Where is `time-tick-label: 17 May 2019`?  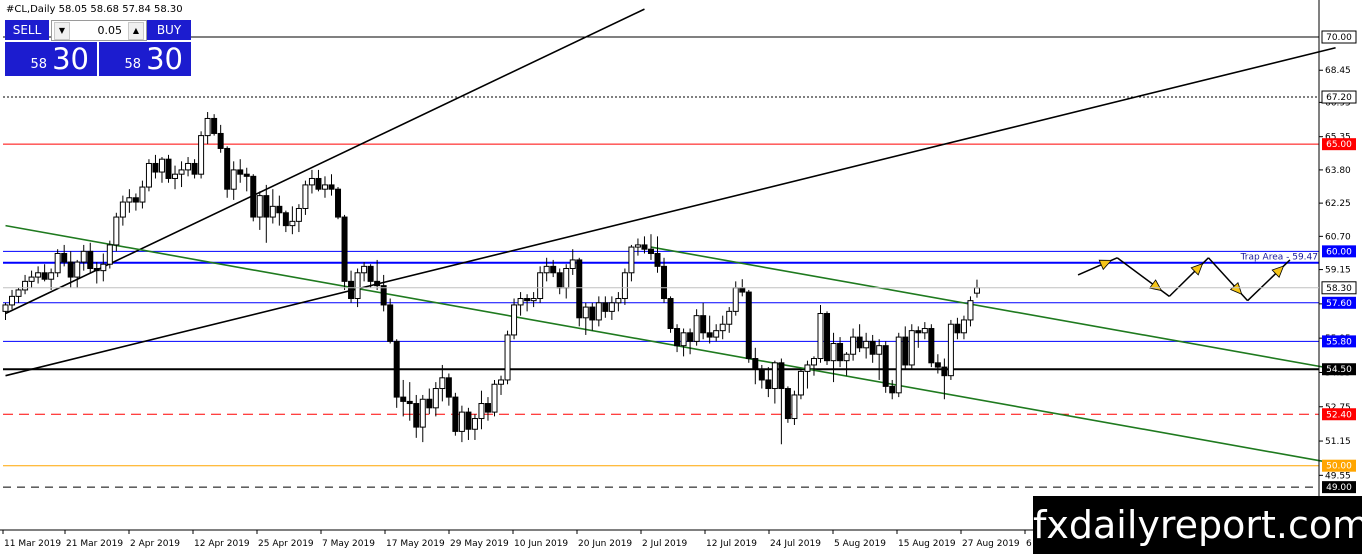 time-tick-label: 17 May 2019 is located at coordinates (415, 544).